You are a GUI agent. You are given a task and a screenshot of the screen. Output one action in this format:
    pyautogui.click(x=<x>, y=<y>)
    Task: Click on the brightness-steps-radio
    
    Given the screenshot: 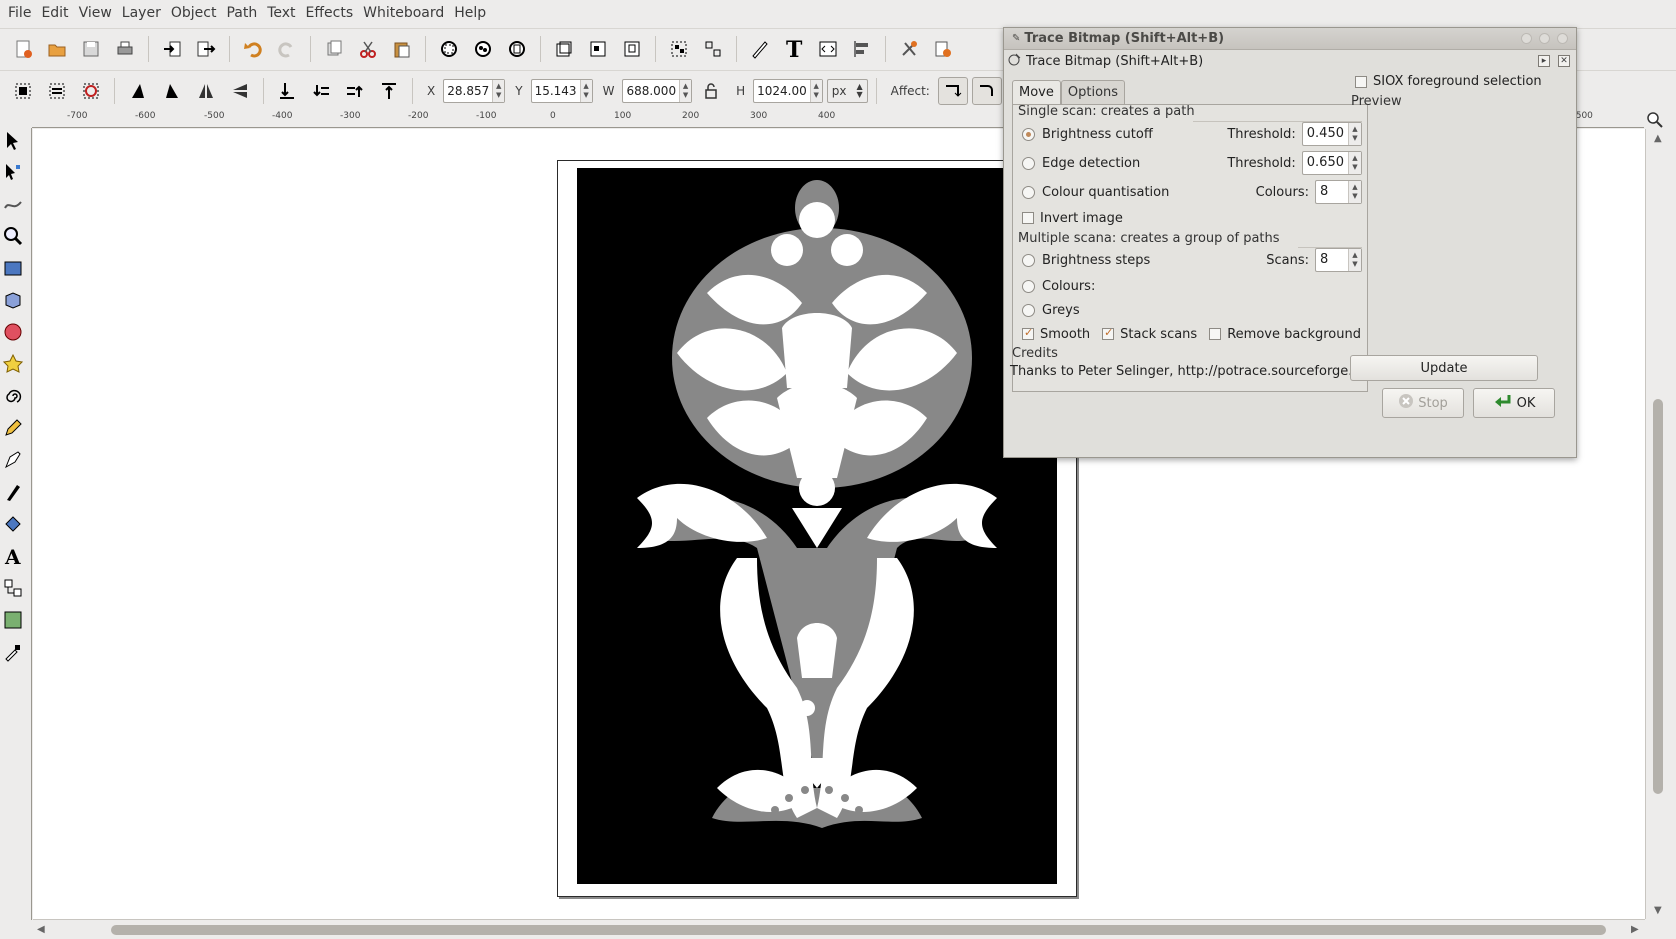 What is the action you would take?
    pyautogui.click(x=1028, y=260)
    